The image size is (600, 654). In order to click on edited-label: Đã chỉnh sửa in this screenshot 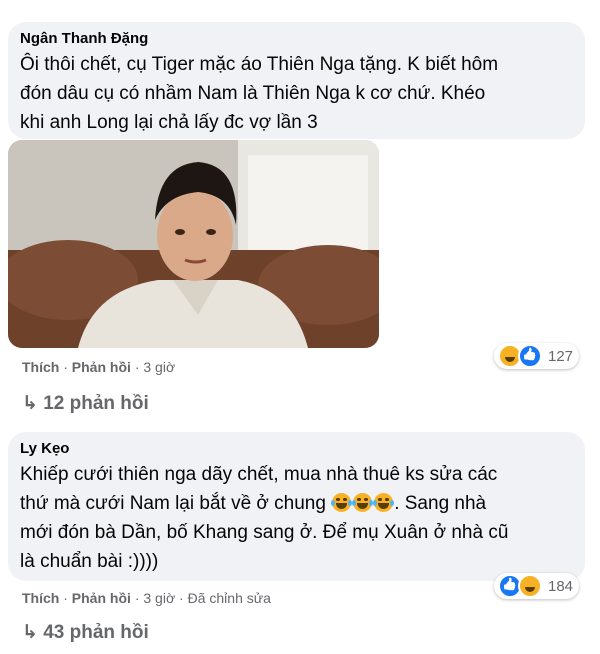, I will do `click(229, 598)`.